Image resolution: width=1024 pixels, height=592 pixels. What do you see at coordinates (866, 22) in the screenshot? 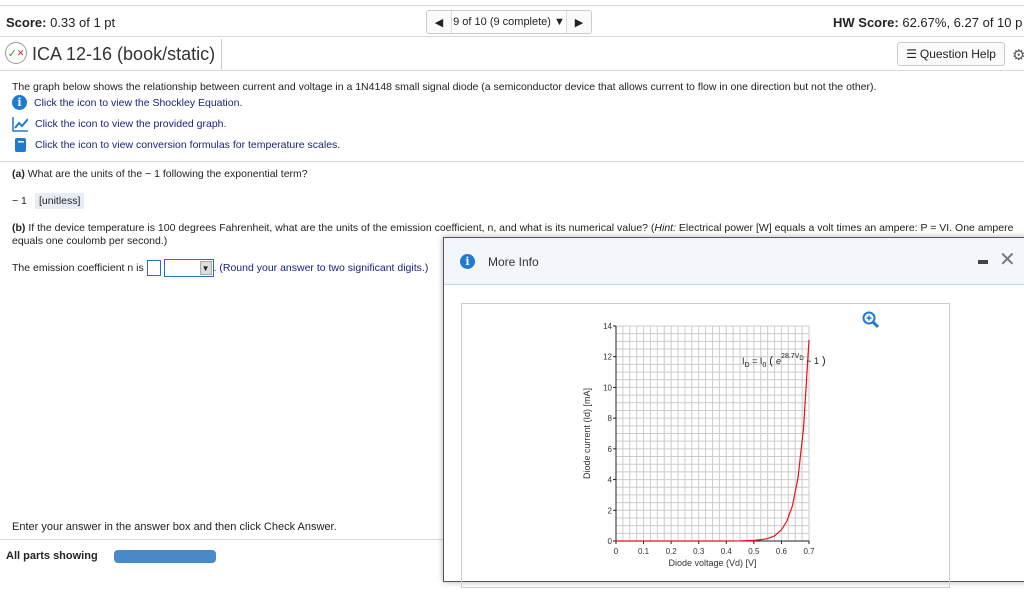
I see `hw-label: HW Score:` at bounding box center [866, 22].